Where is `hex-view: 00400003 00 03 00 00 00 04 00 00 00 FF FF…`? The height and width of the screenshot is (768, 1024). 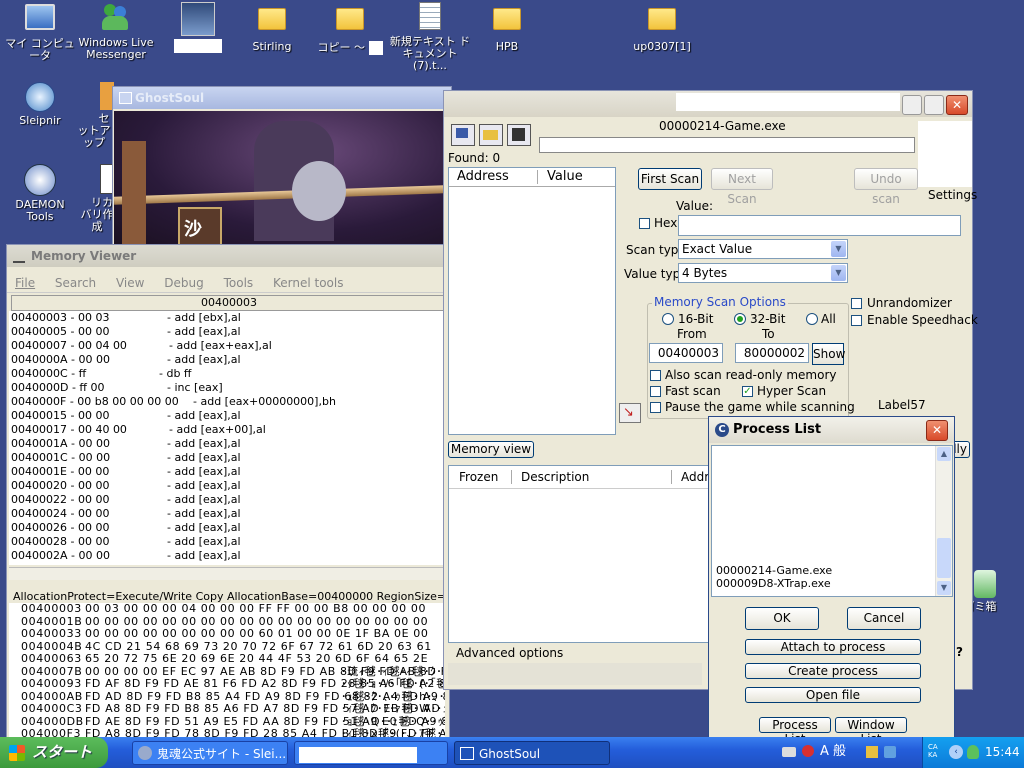
hex-view: 00400003 00 03 00 00 00 04 00 00 00 FF FF… is located at coordinates (227, 671).